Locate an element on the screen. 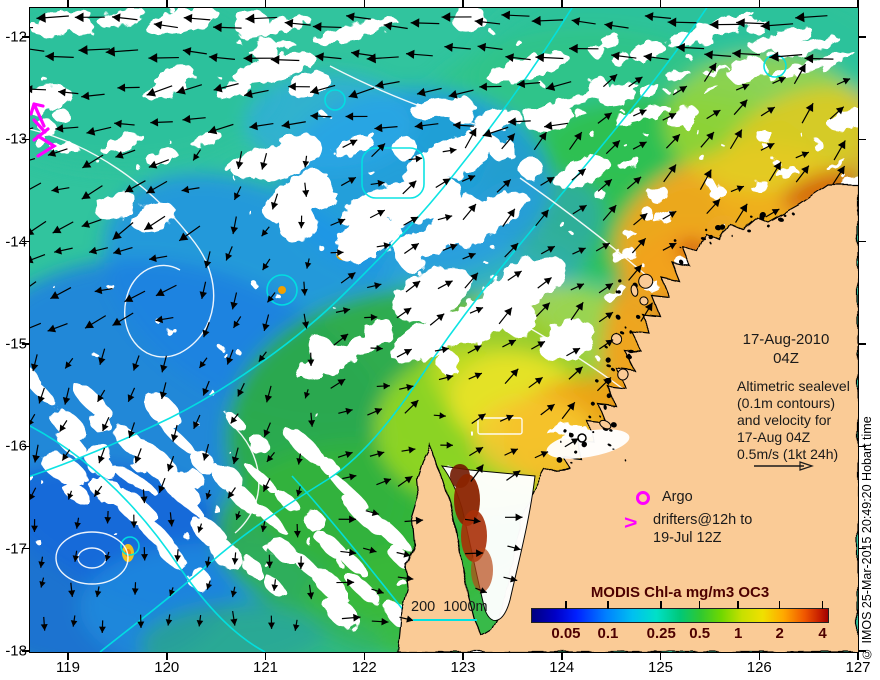  colorbar-tick-label: 0.5 is located at coordinates (700, 633).